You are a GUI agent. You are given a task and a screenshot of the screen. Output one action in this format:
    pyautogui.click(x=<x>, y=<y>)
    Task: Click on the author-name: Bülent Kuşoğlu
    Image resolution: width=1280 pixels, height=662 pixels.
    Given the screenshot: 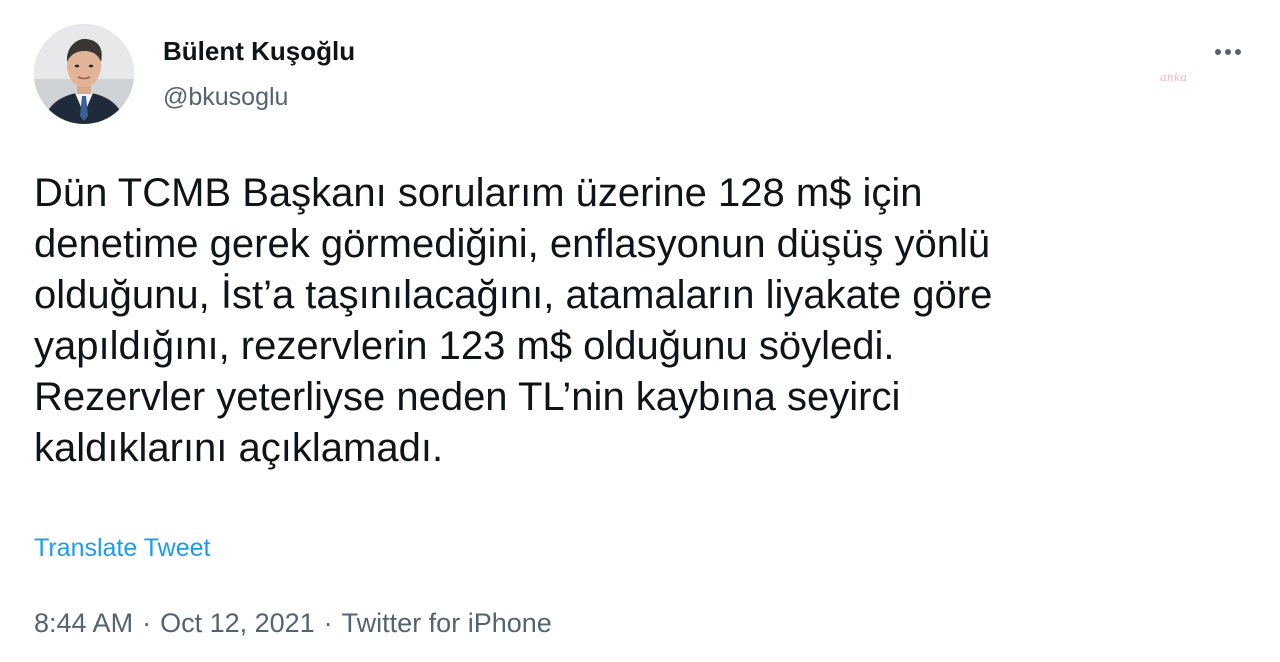 What is the action you would take?
    pyautogui.click(x=259, y=51)
    